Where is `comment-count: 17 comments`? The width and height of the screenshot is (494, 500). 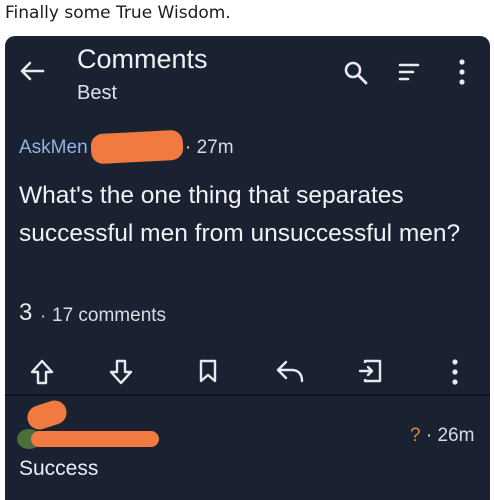
comment-count: 17 comments is located at coordinates (109, 315).